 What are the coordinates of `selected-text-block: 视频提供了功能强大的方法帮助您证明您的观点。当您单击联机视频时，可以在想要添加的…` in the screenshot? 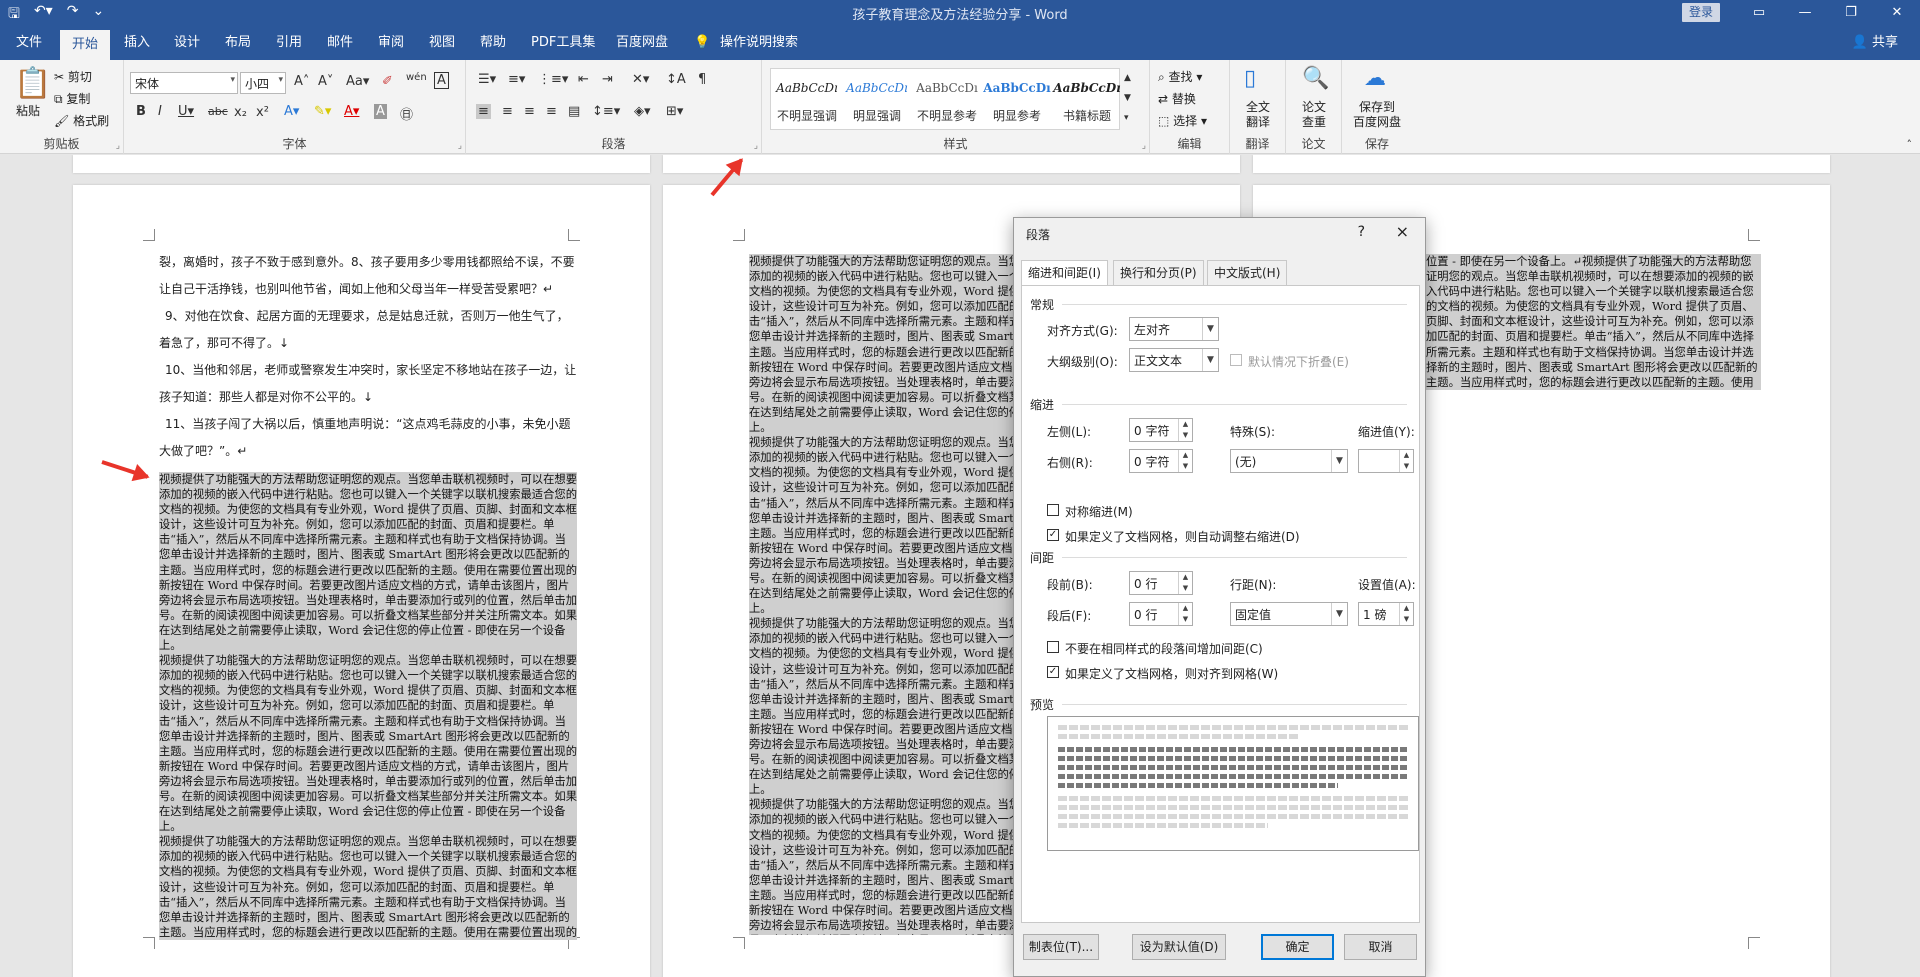 It's located at (368, 706).